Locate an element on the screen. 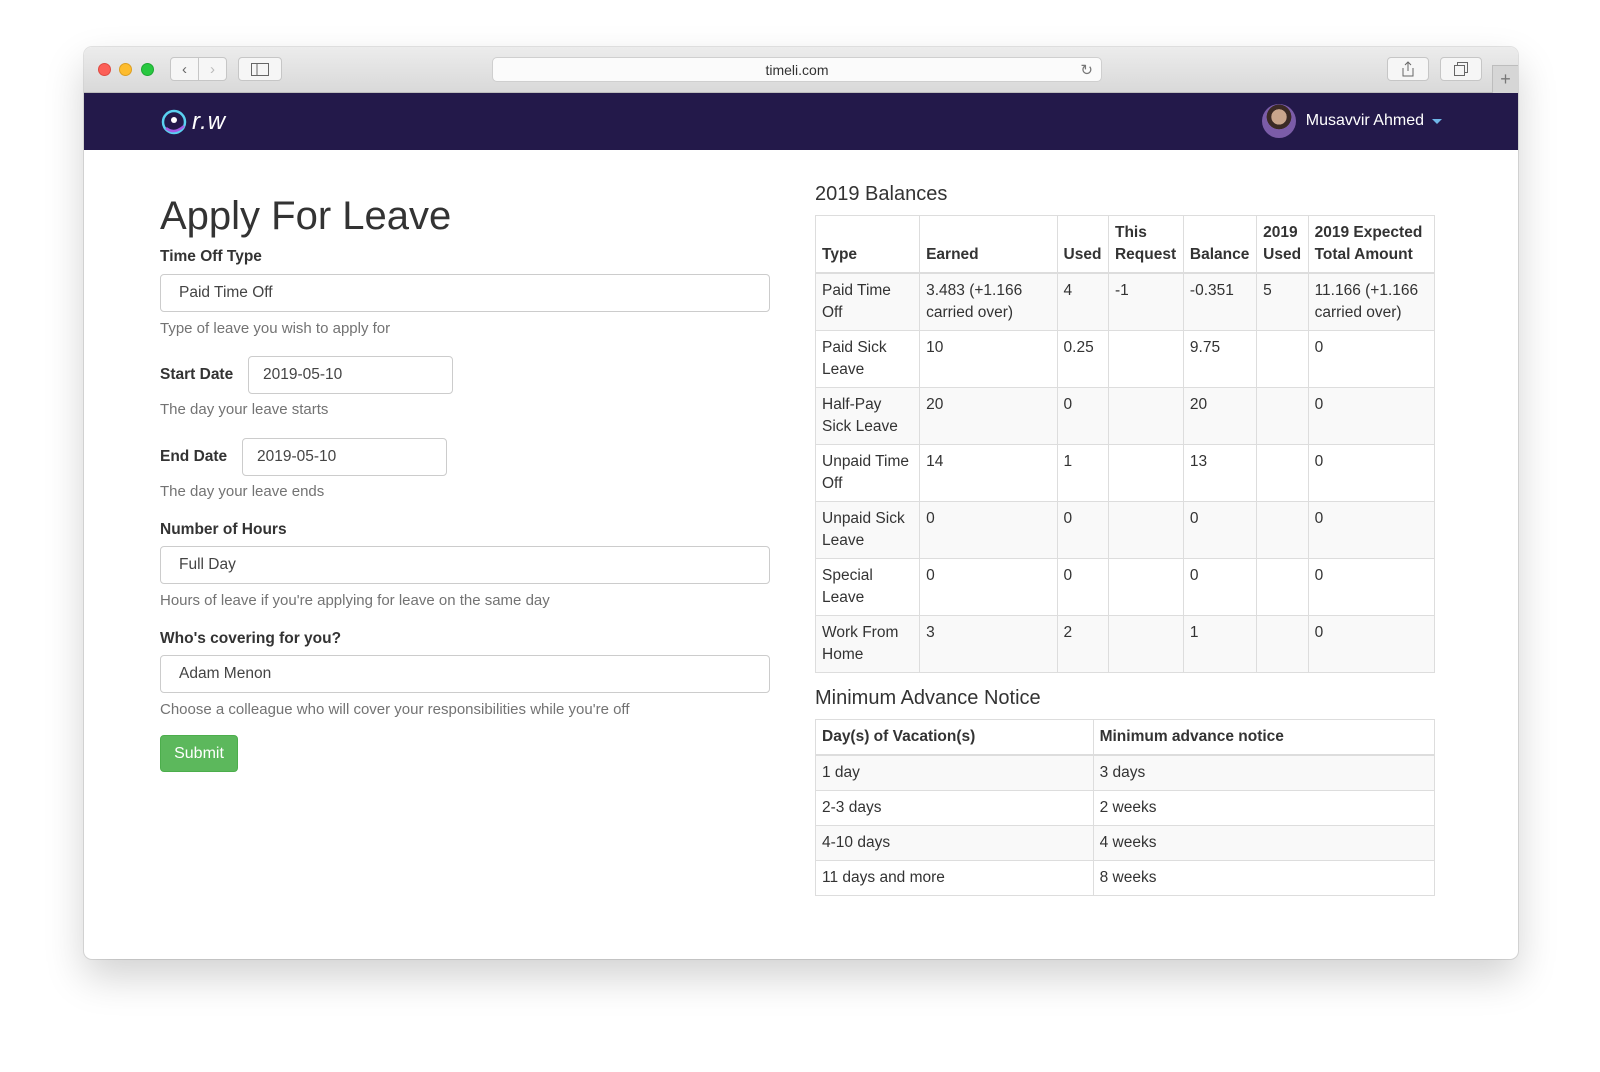 This screenshot has width=1600, height=1072. sidebar-icon is located at coordinates (260, 69).